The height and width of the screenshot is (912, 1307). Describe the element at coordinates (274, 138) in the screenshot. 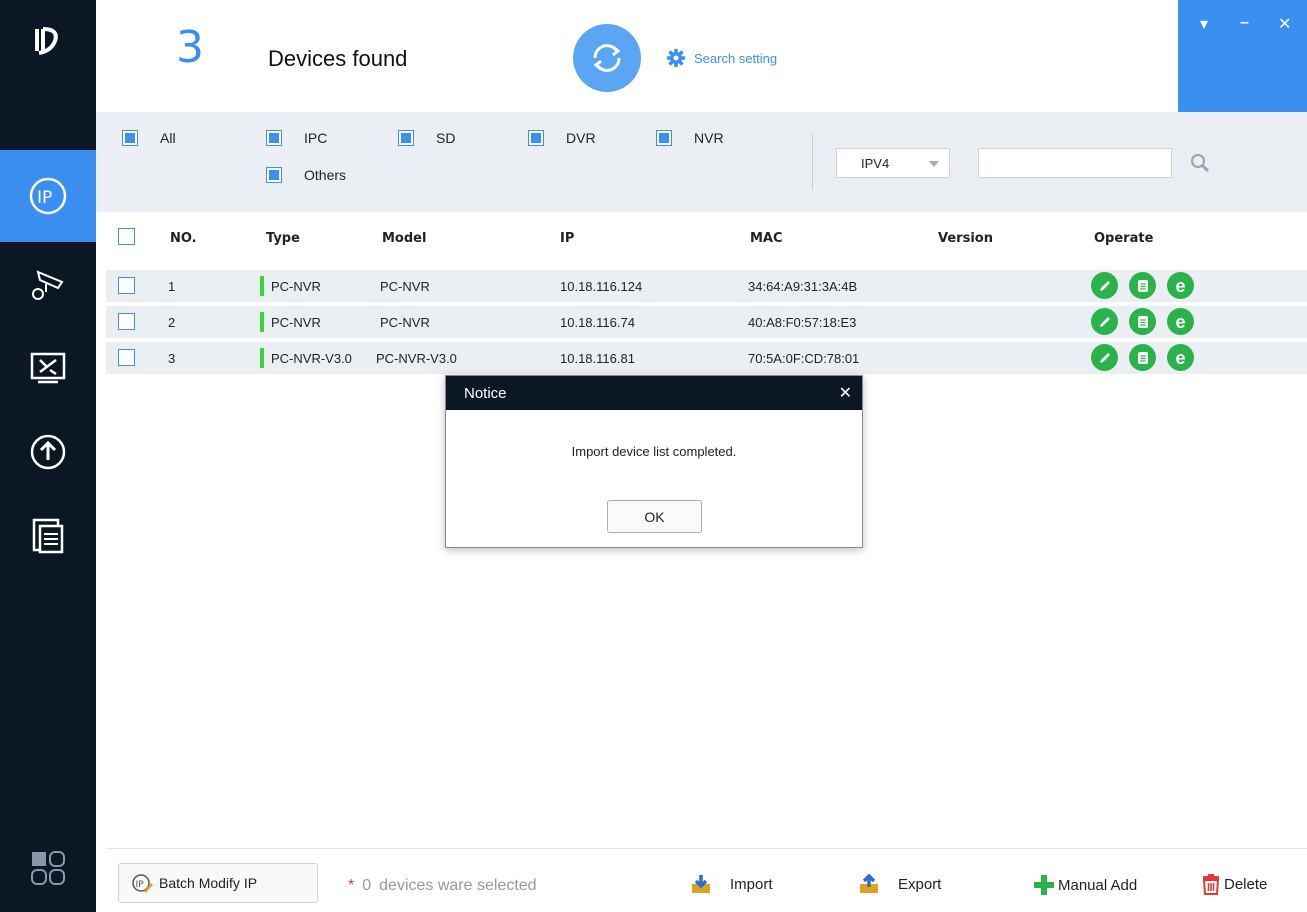

I see `filter-ipc-checkbox` at that location.